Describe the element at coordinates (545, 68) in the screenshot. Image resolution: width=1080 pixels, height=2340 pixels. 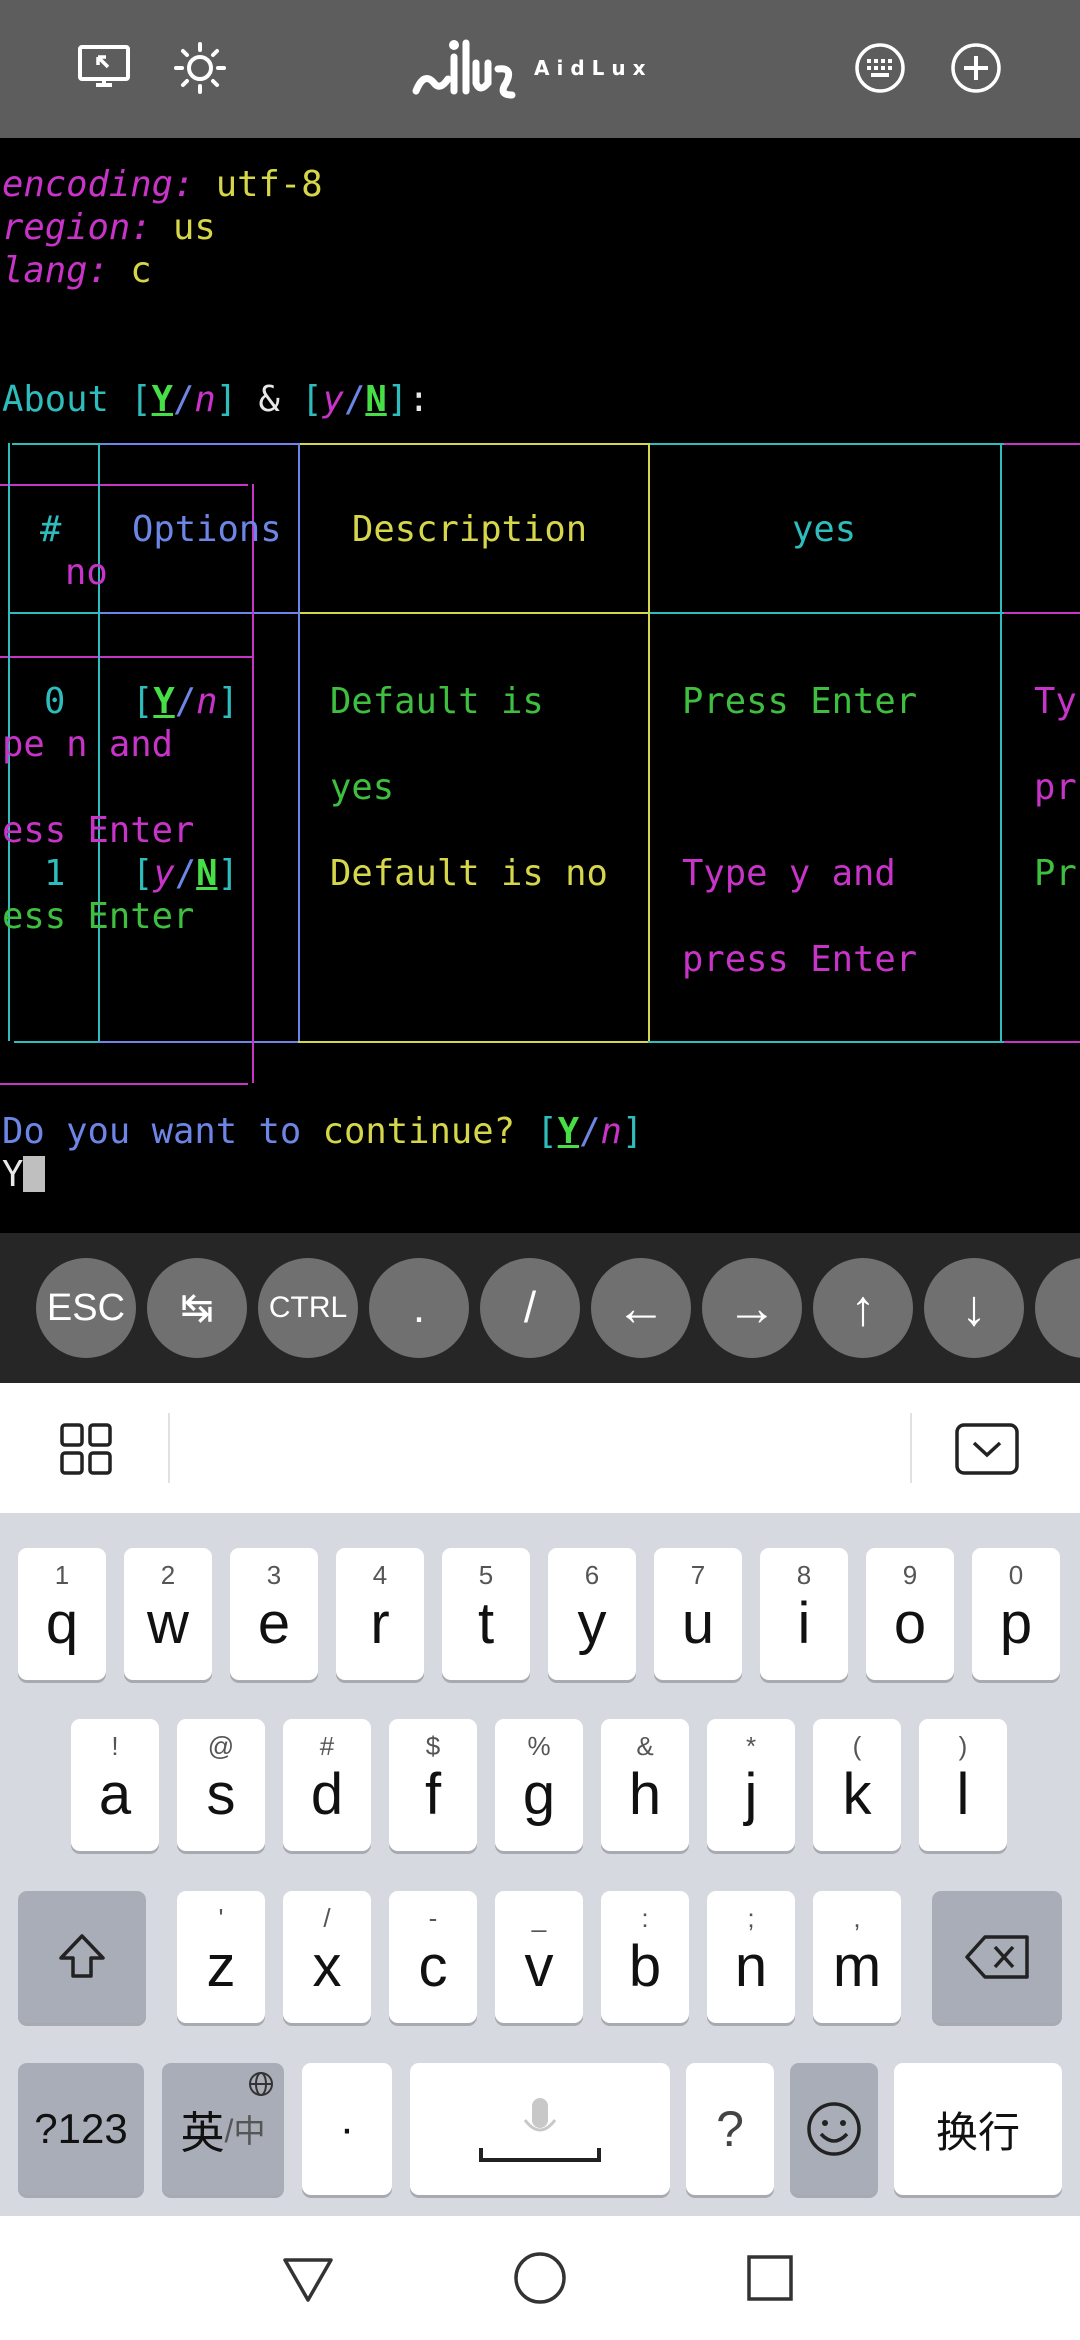
I see `aidlux-logo: AidLux` at that location.